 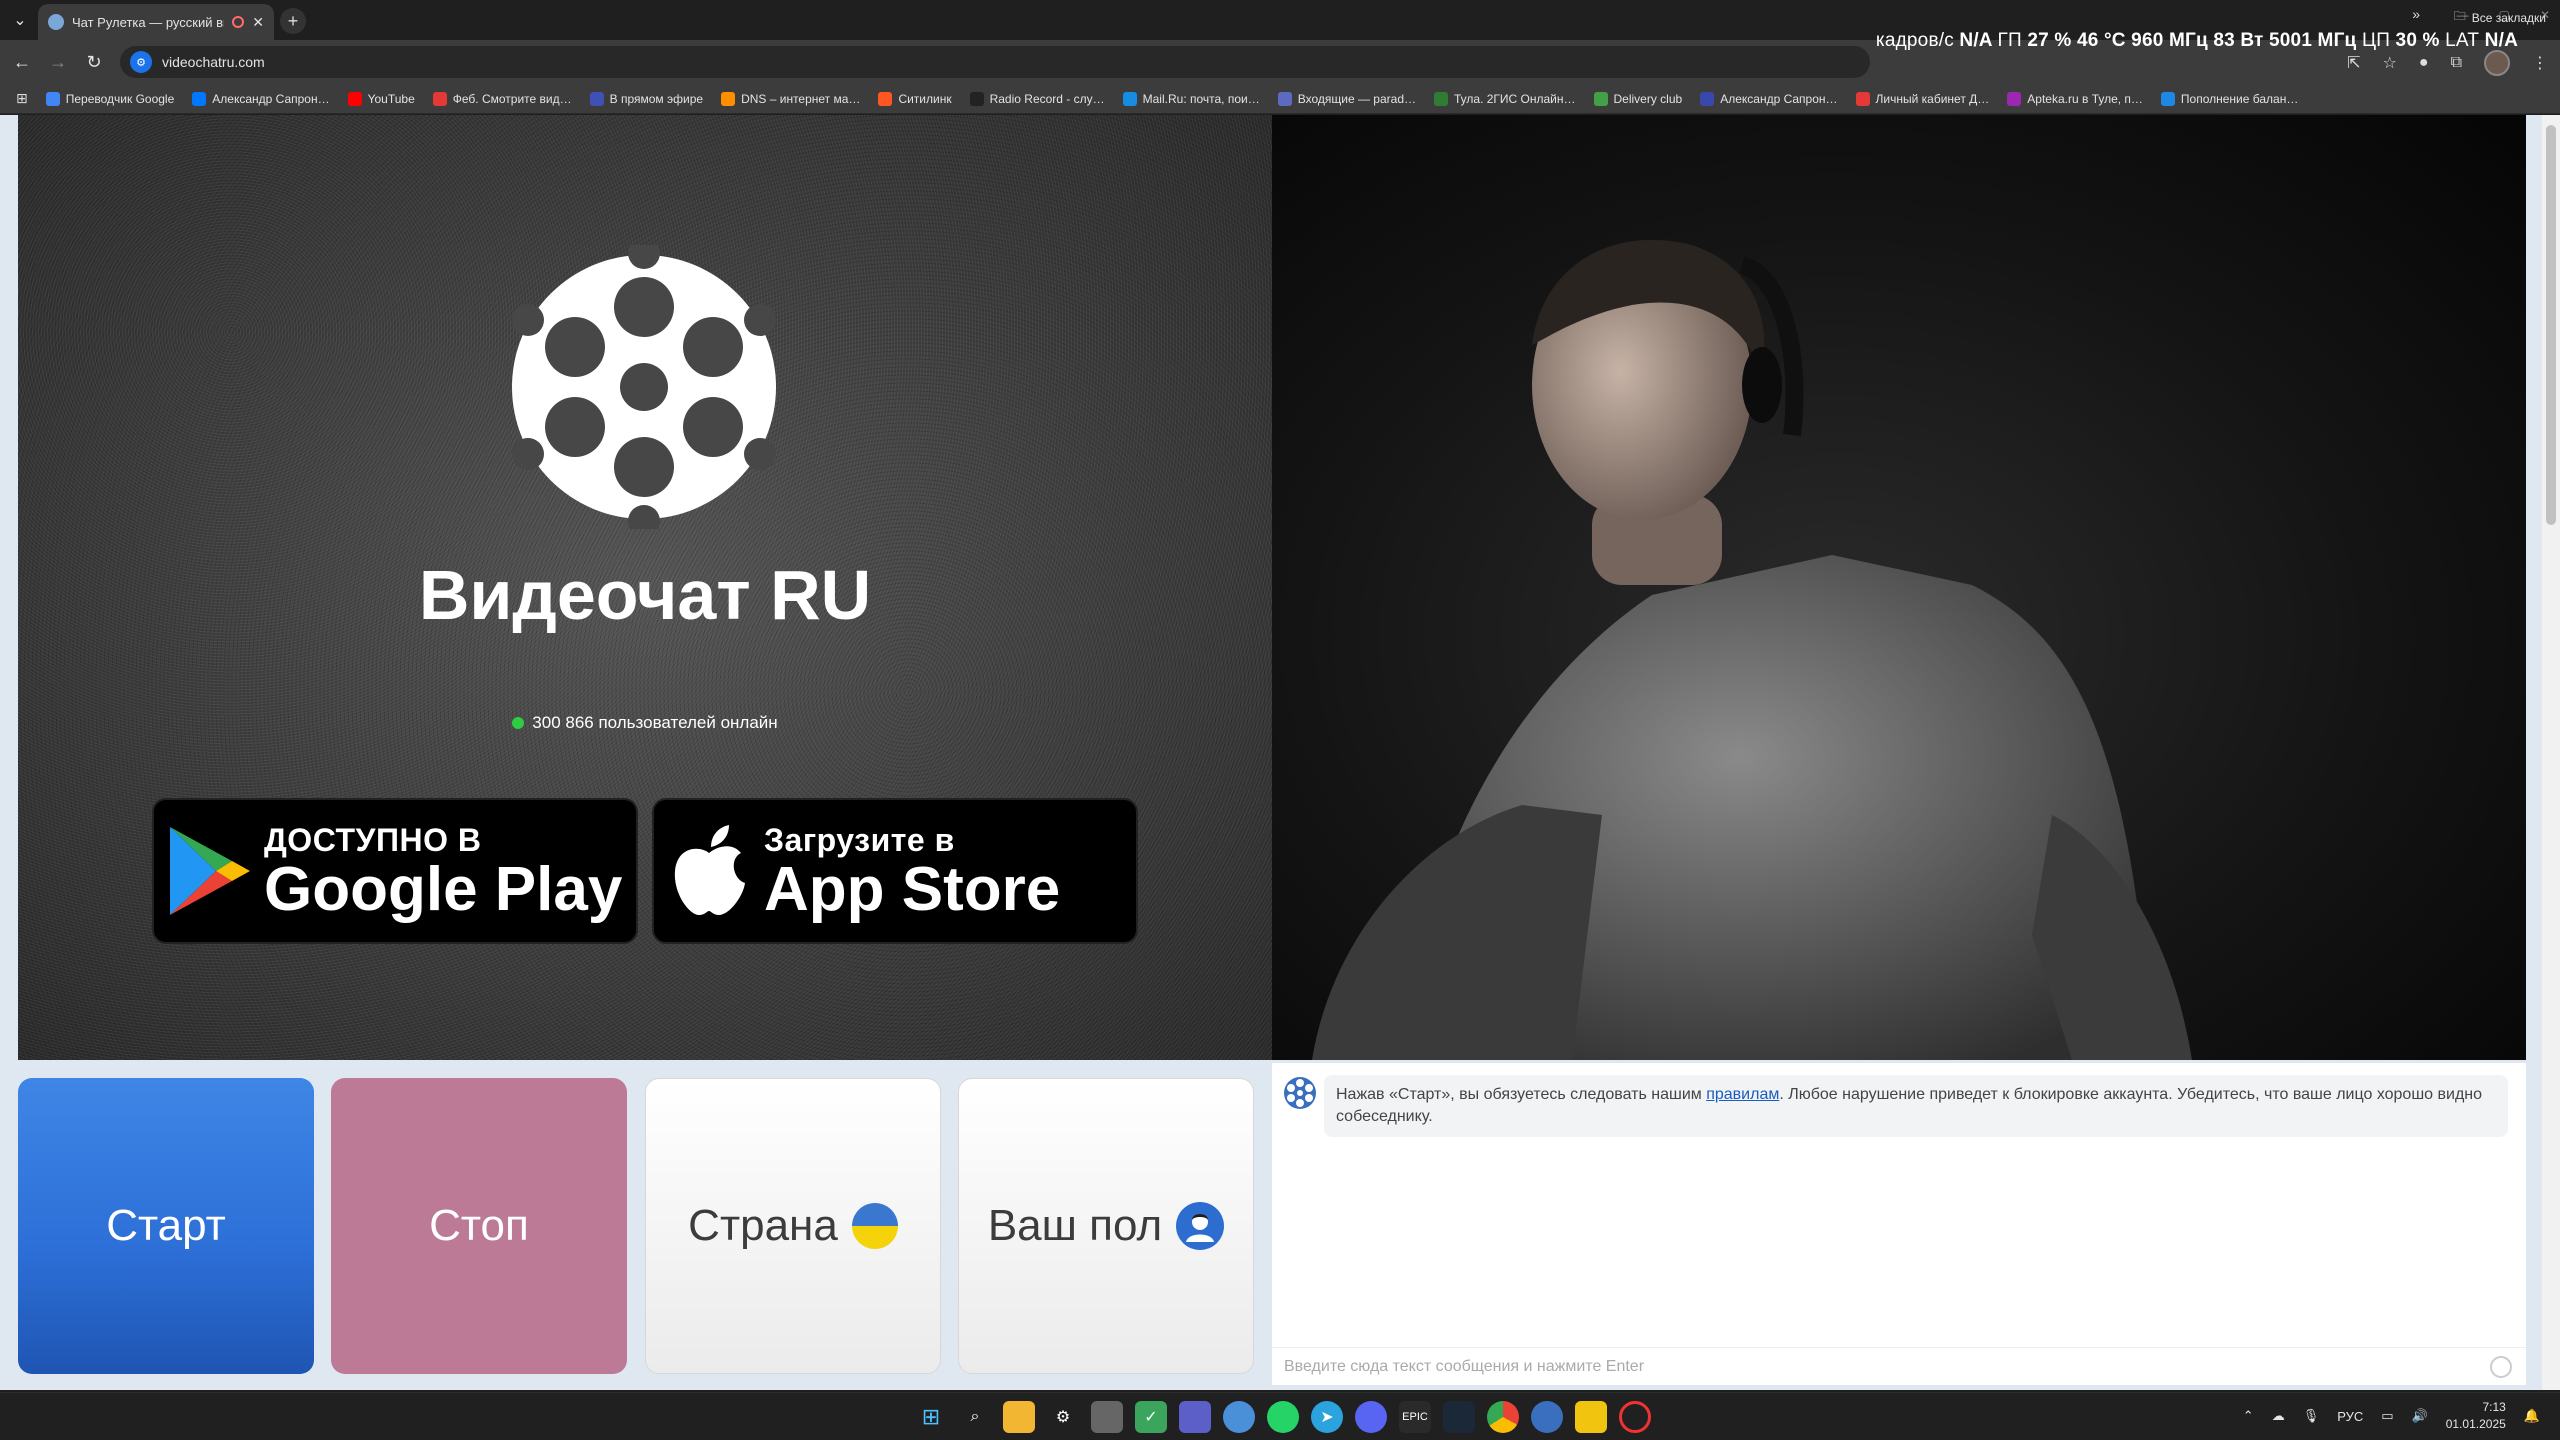 What do you see at coordinates (655, 722) in the screenshot?
I see `online-count-text: 300 866 пользователей онлайн` at bounding box center [655, 722].